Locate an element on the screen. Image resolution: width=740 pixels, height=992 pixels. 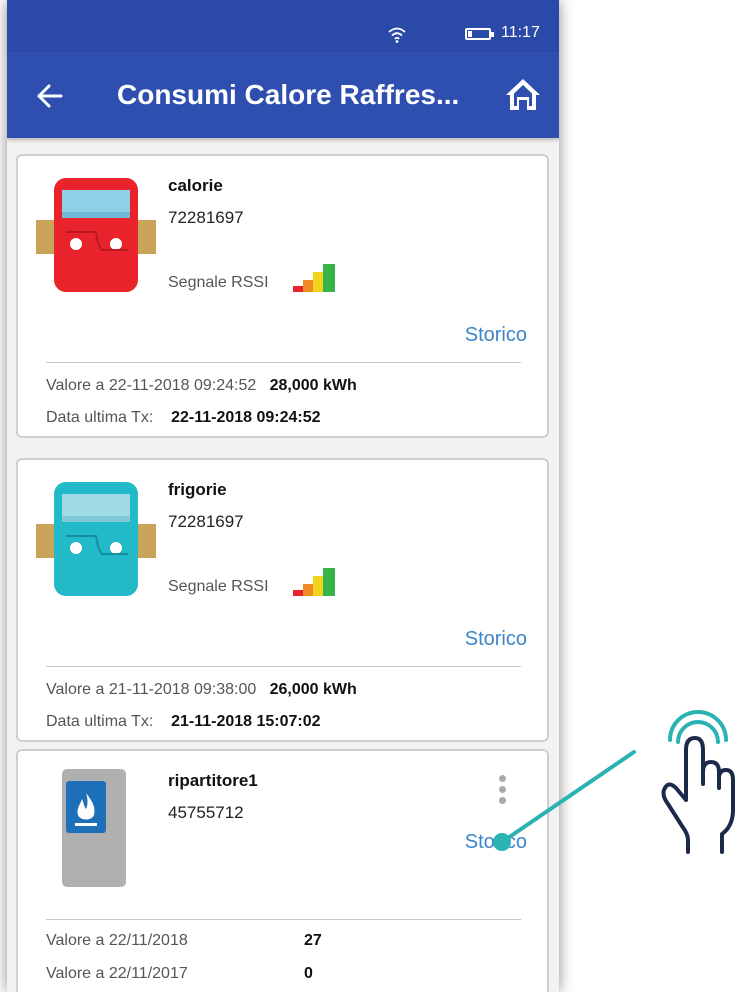
value-label: Valore a 22/11/2017 is located at coordinates (117, 973).